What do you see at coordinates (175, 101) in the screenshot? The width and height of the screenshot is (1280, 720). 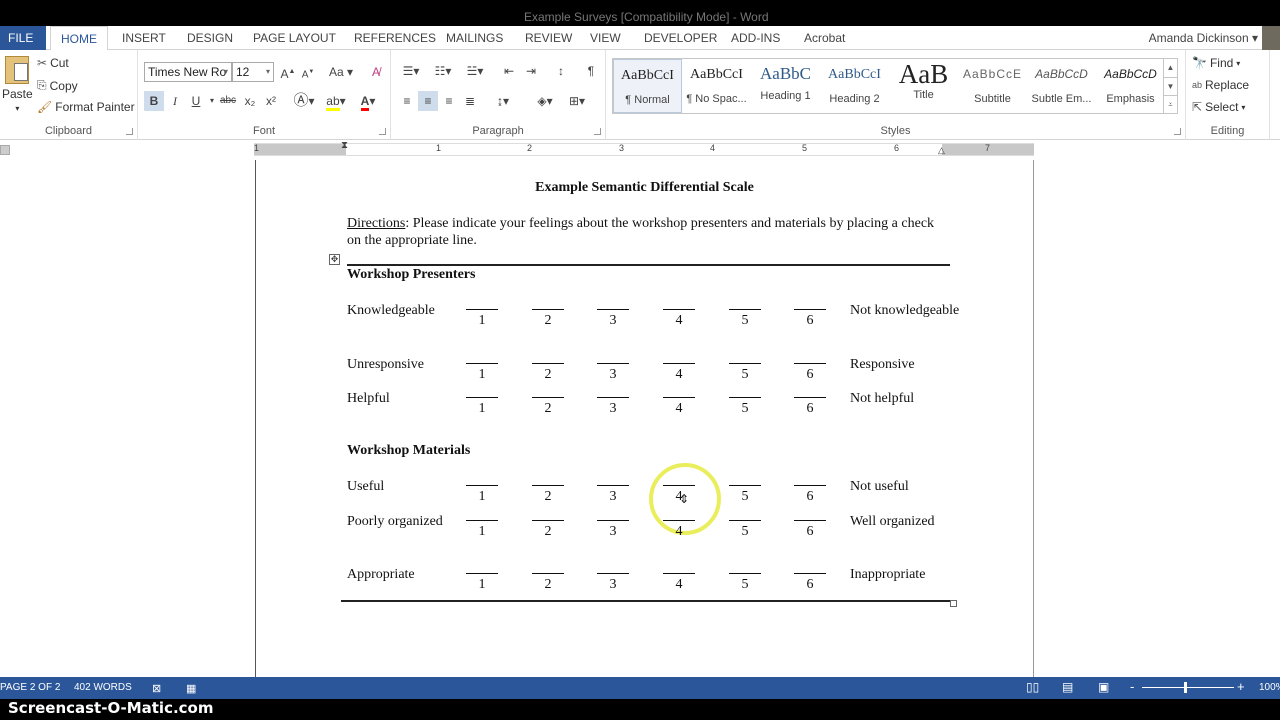 I see `italic-button: I` at bounding box center [175, 101].